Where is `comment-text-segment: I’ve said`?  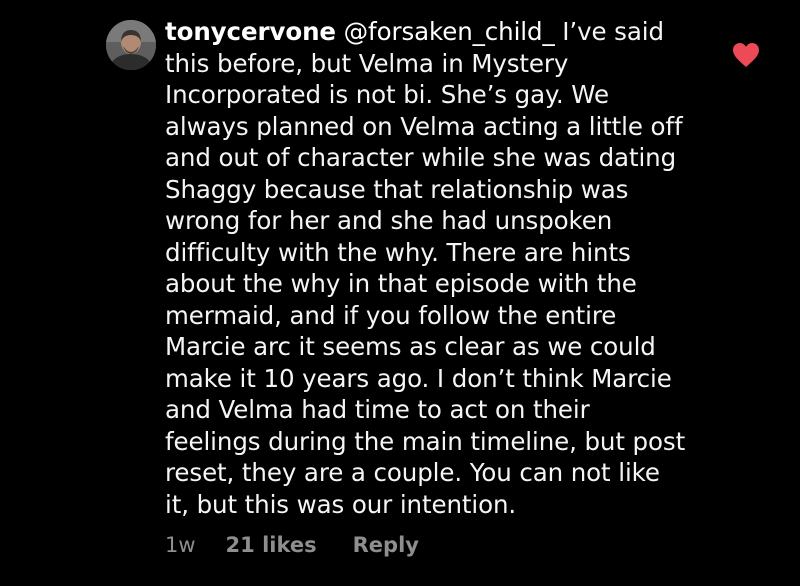
comment-text-segment: I’ve said is located at coordinates (609, 31).